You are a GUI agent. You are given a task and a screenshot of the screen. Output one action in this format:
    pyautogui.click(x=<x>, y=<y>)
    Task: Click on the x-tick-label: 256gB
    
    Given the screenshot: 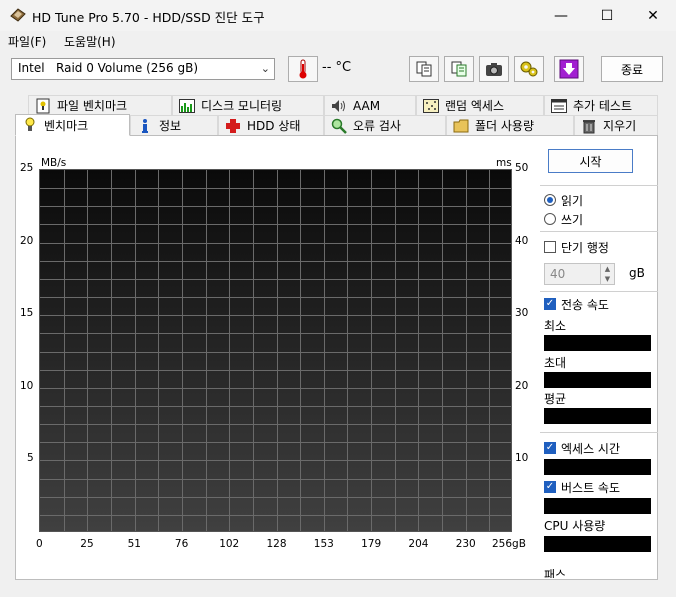 What is the action you would take?
    pyautogui.click(x=509, y=544)
    